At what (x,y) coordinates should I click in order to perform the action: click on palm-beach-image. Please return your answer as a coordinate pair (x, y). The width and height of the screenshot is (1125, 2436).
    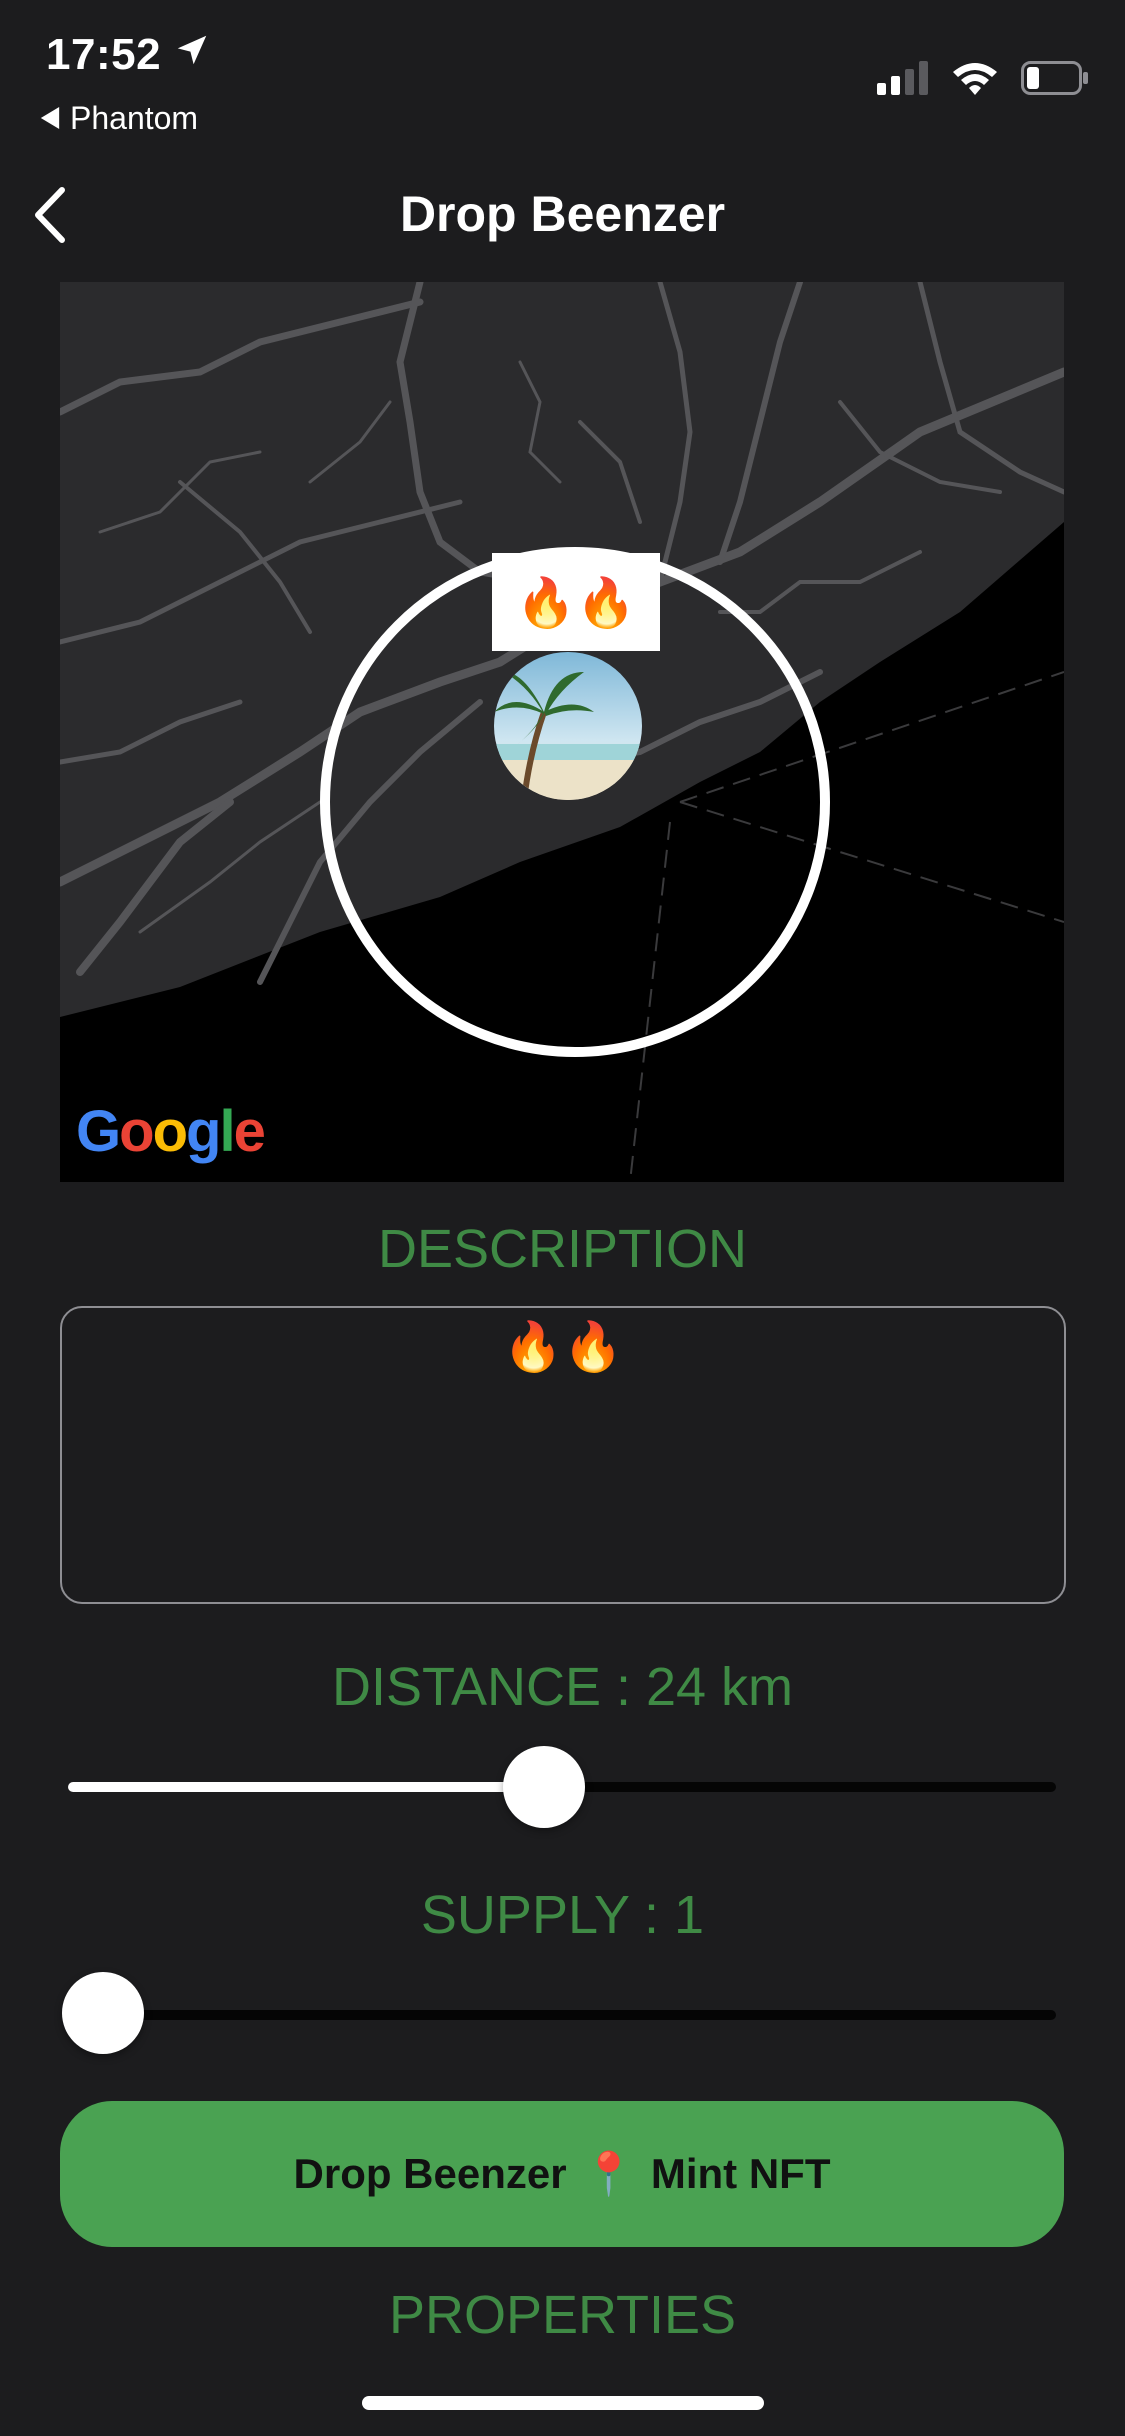
    Looking at the image, I should click on (568, 726).